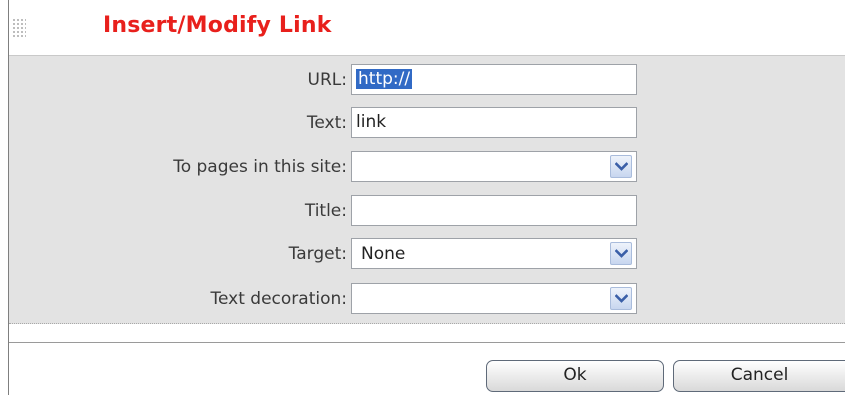  I want to click on text-input: link, so click(494, 122).